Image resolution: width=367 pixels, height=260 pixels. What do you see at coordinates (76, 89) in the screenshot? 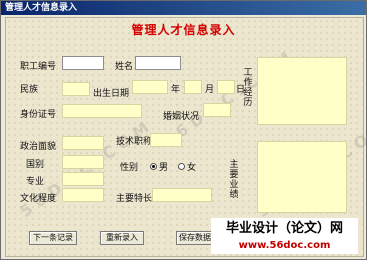
I see `ethnicity-input` at bounding box center [76, 89].